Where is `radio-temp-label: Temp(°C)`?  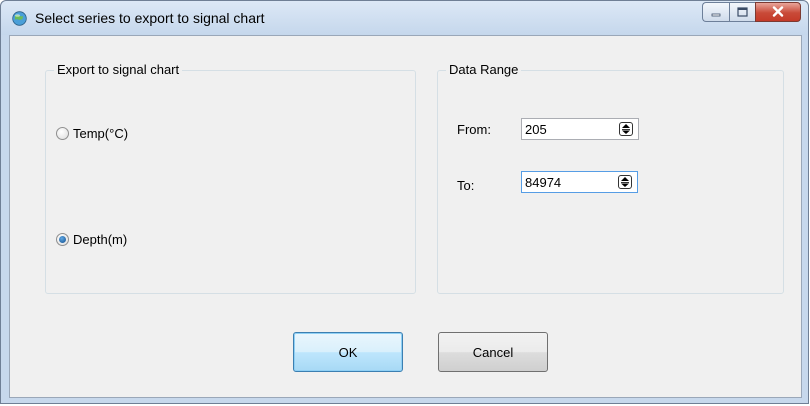
radio-temp-label: Temp(°C) is located at coordinates (101, 133).